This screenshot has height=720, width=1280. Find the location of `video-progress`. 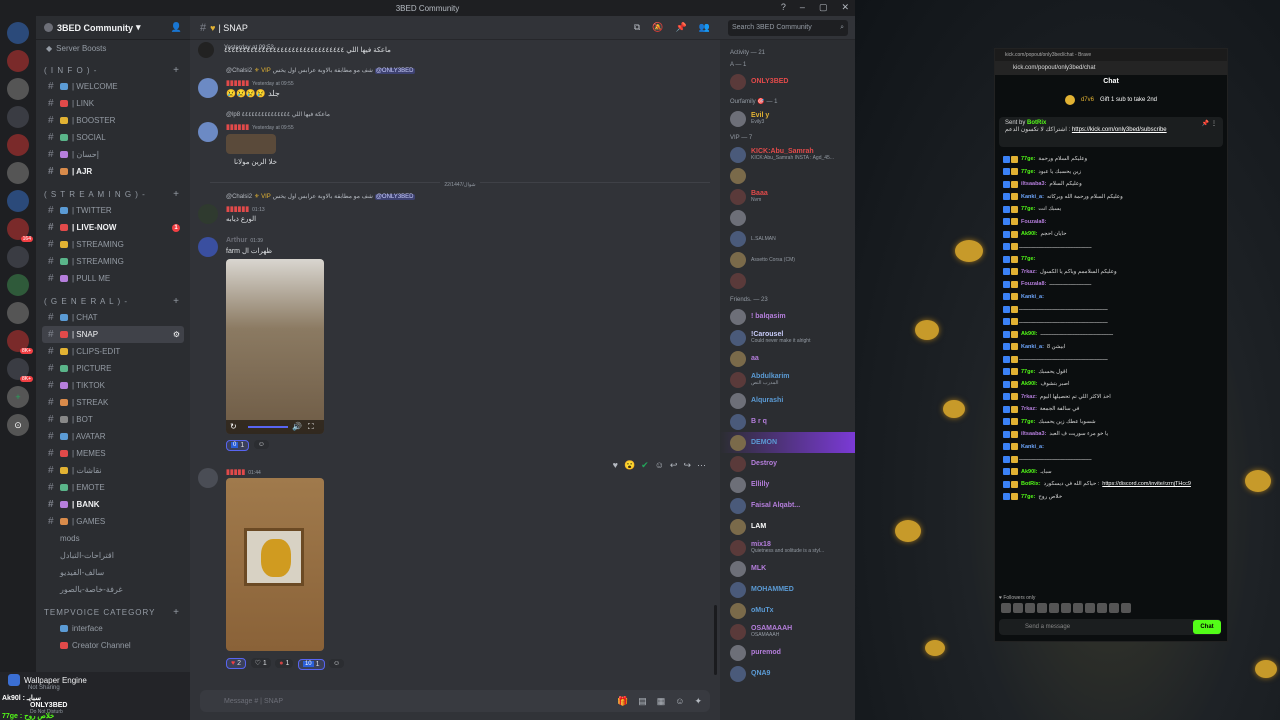

video-progress is located at coordinates (268, 427).